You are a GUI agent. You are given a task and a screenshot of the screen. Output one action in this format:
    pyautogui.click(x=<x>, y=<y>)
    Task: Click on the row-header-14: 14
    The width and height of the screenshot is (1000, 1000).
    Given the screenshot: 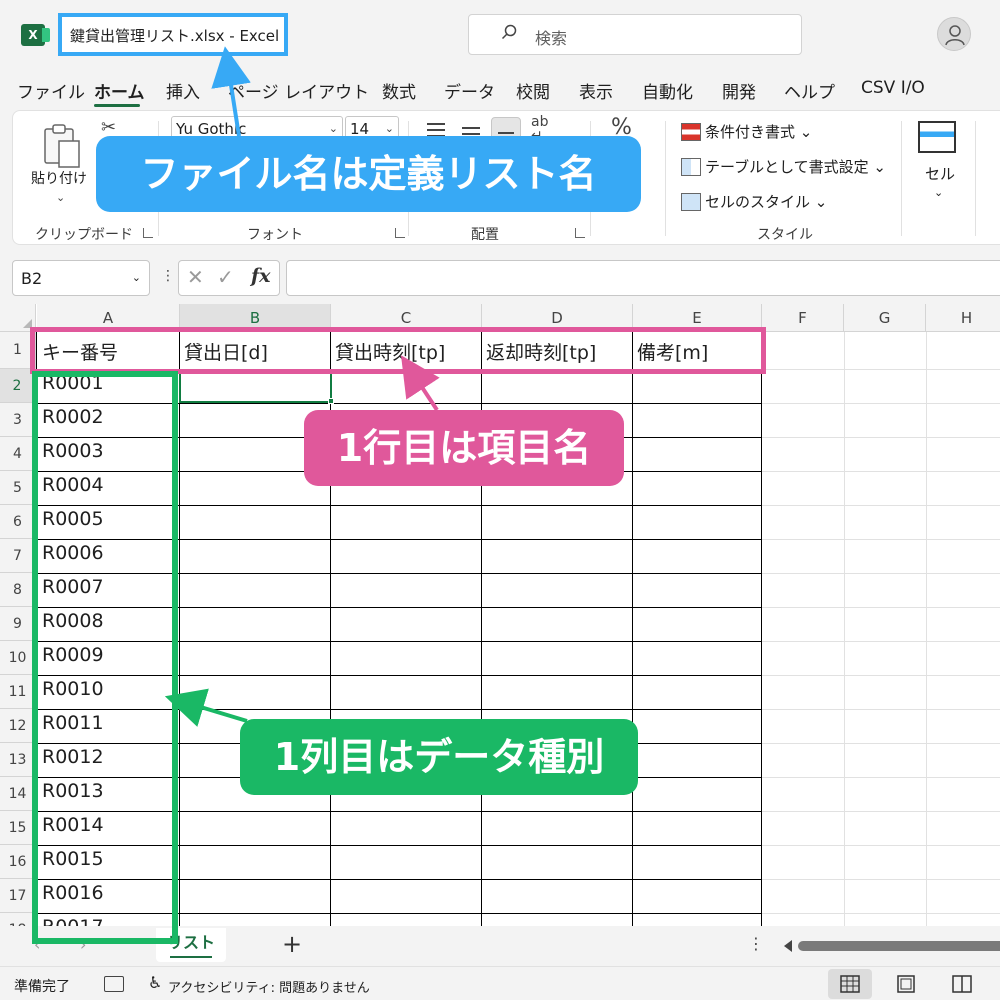 What is the action you would take?
    pyautogui.click(x=18, y=794)
    